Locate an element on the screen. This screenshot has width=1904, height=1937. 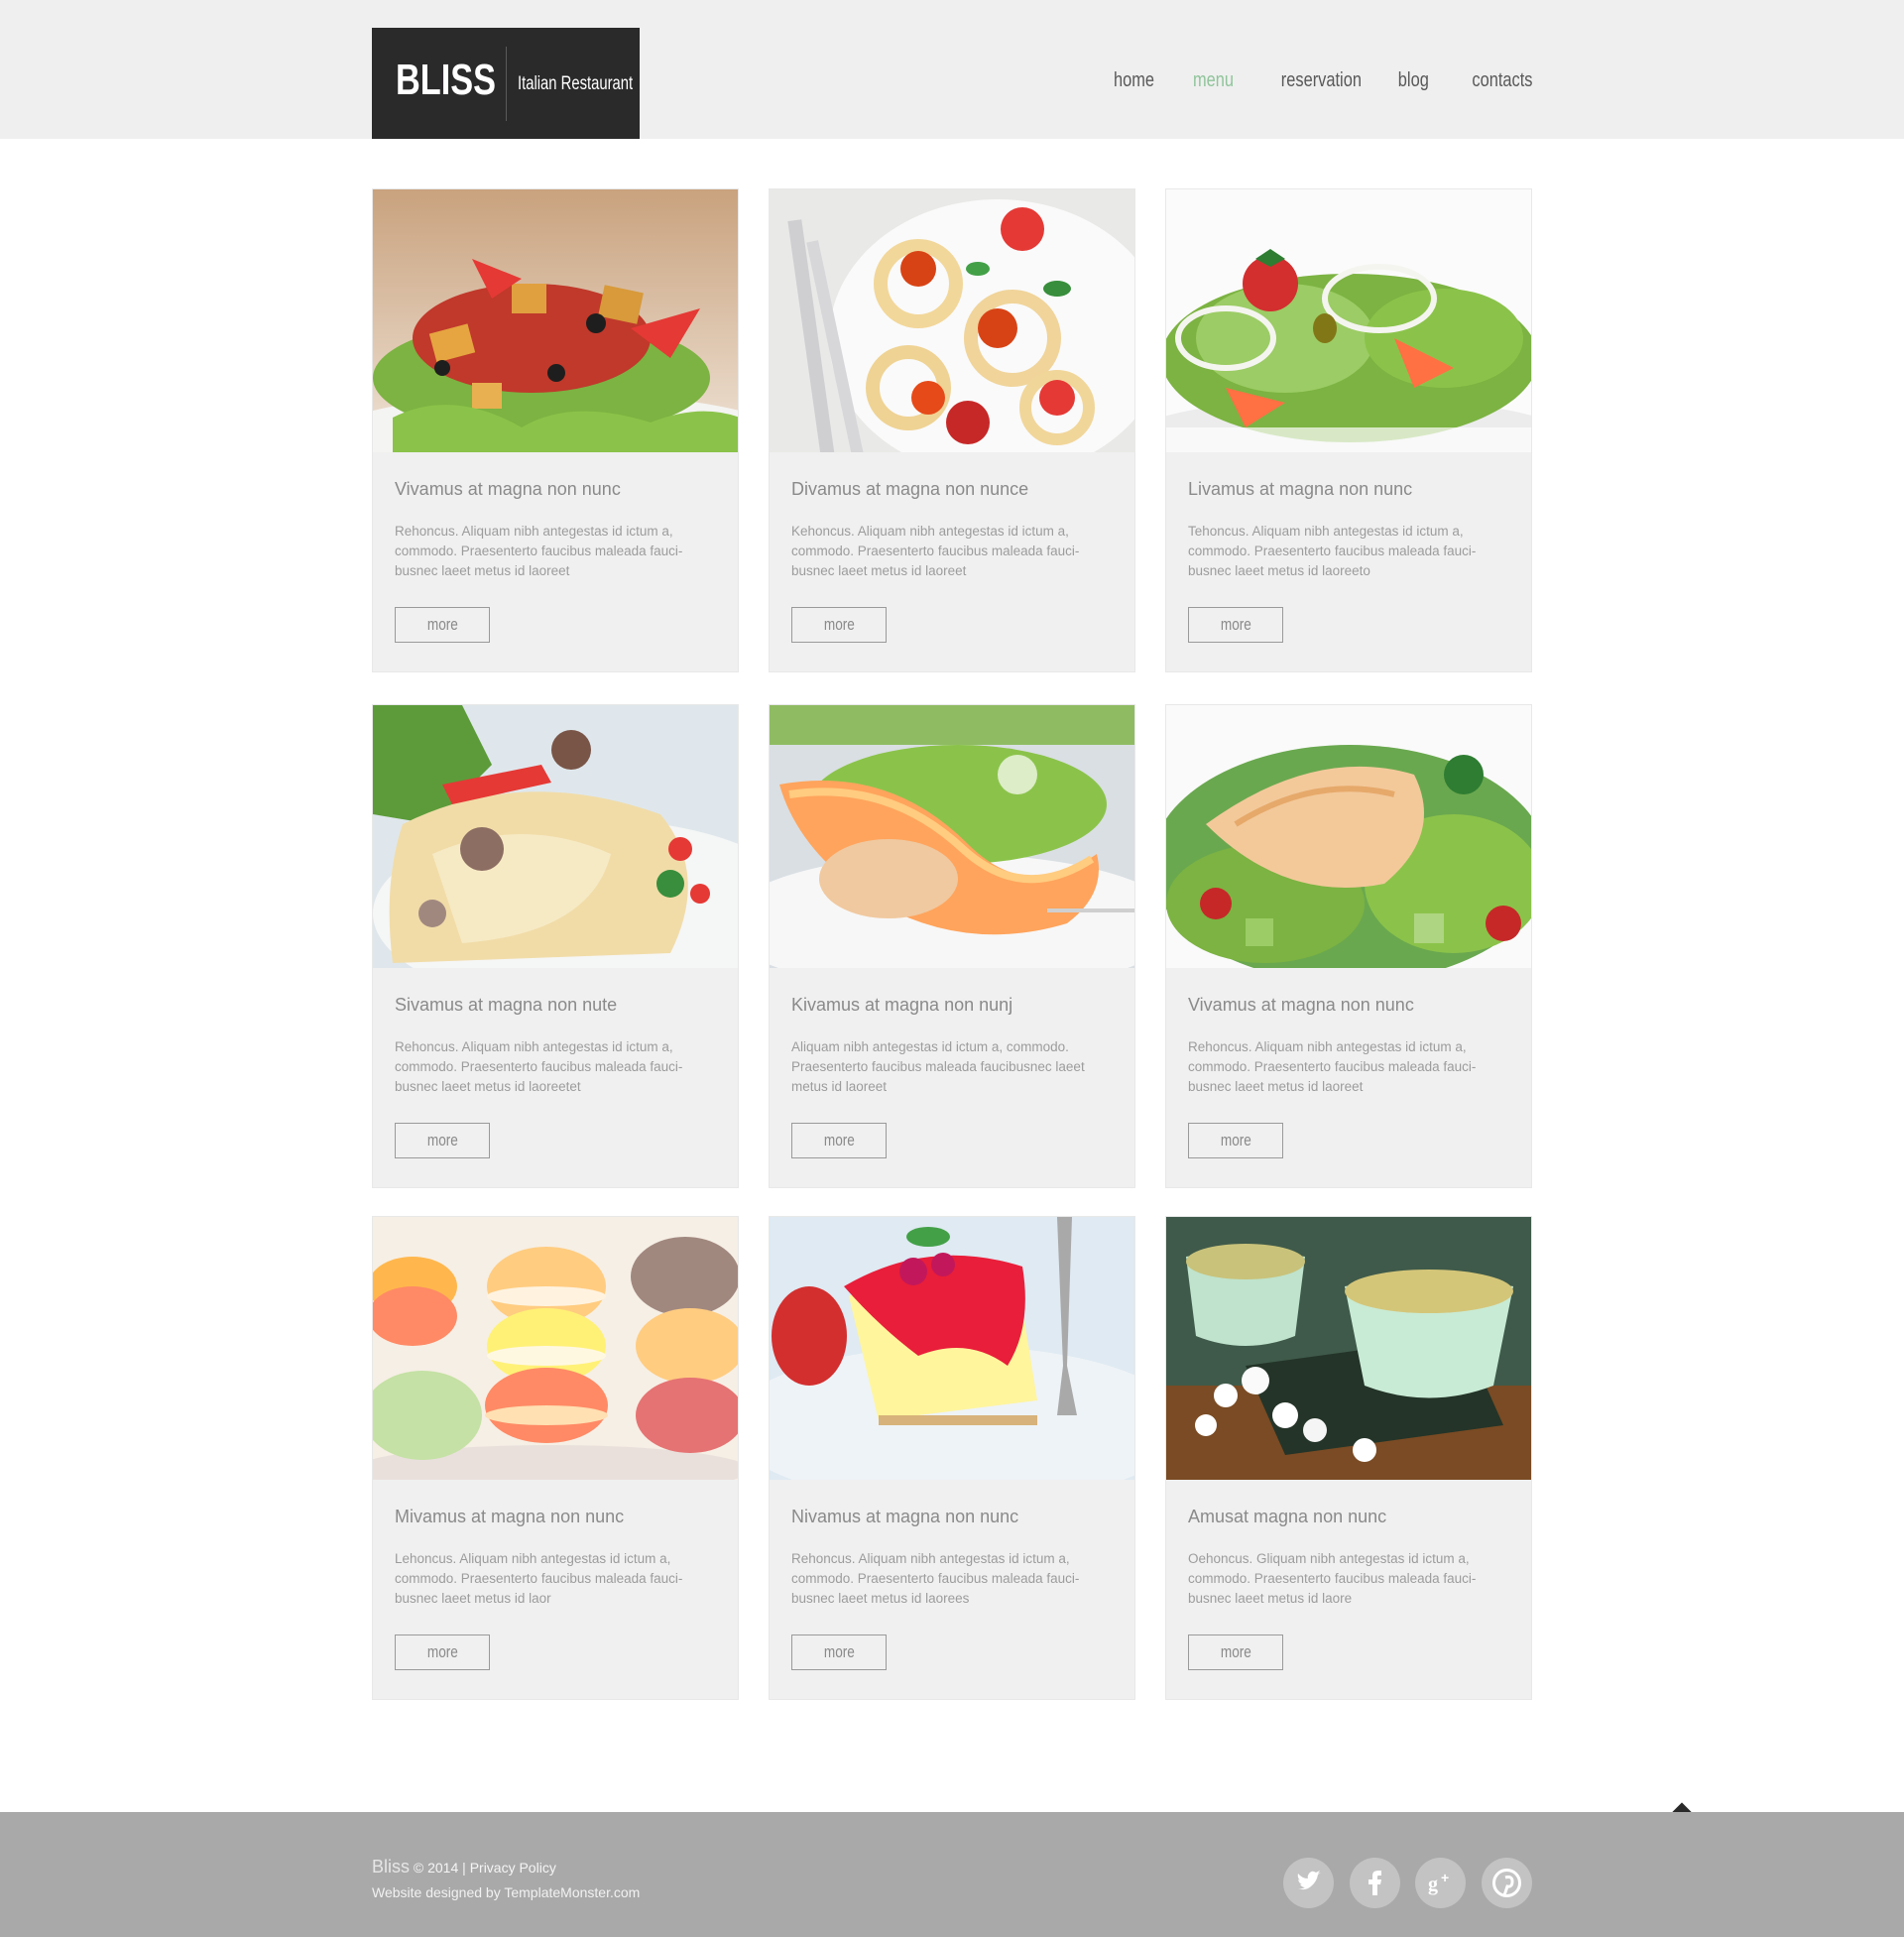
dish-title: Mivamus at magna non nunc is located at coordinates (510, 1516).